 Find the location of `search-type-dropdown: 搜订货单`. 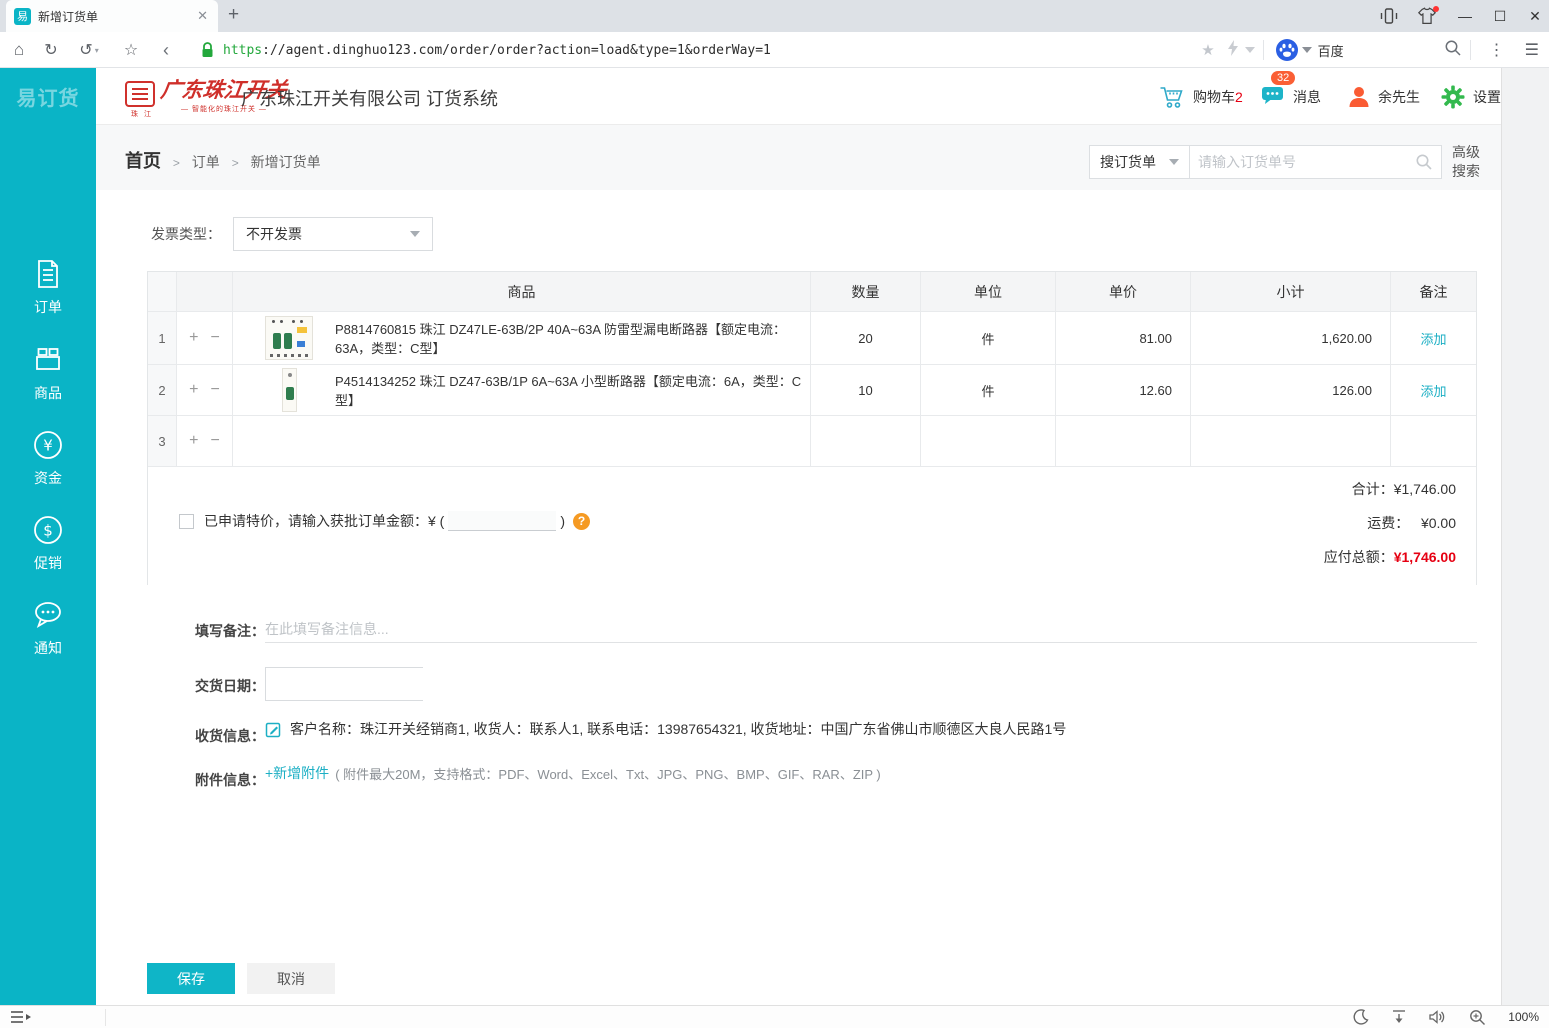

search-type-dropdown: 搜订货单 is located at coordinates (1139, 162).